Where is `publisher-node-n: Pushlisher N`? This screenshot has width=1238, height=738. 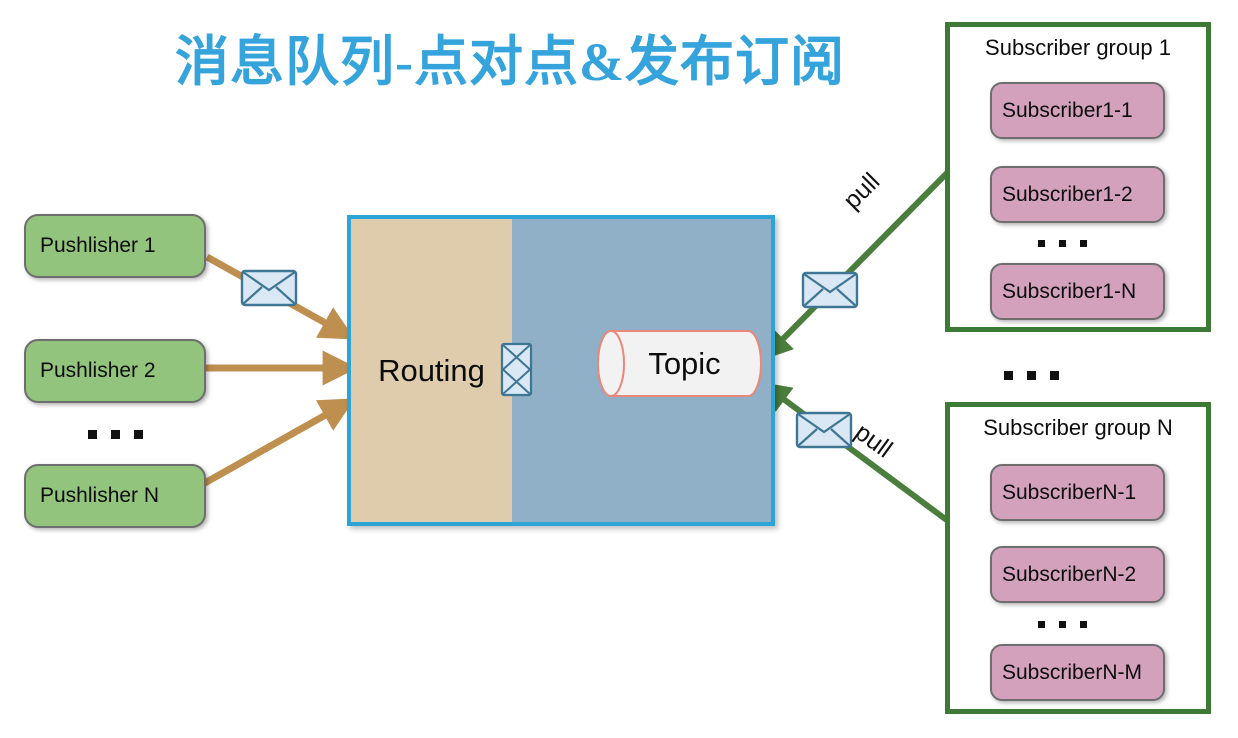 publisher-node-n: Pushlisher N is located at coordinates (115, 496).